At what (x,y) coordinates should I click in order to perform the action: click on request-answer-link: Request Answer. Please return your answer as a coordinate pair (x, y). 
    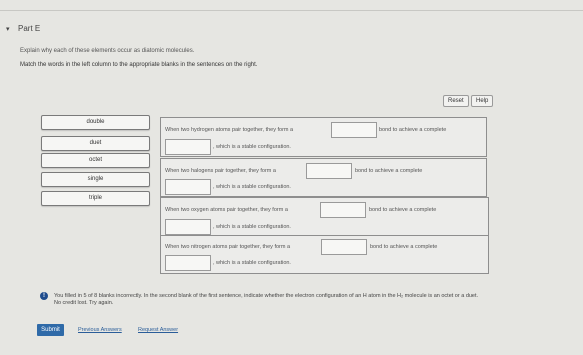
    Looking at the image, I should click on (158, 330).